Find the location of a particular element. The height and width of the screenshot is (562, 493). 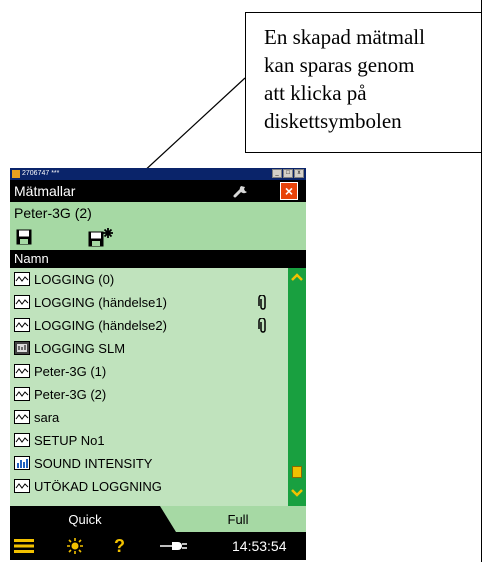

tab-full: Full is located at coordinates (238, 519).